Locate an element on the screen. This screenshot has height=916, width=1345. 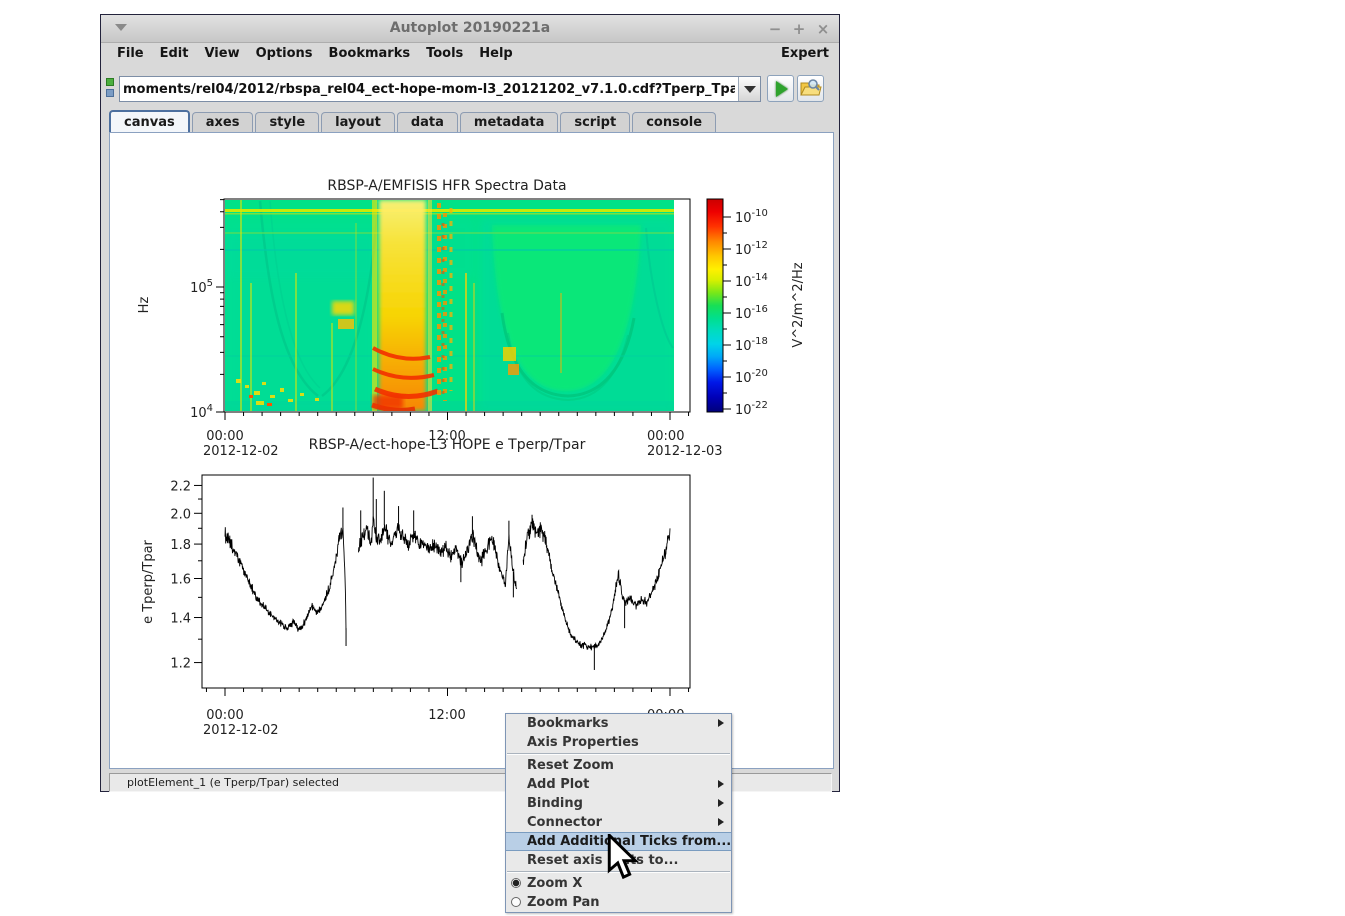
colorbar-tick-label: 10-20 is located at coordinates (751, 377).